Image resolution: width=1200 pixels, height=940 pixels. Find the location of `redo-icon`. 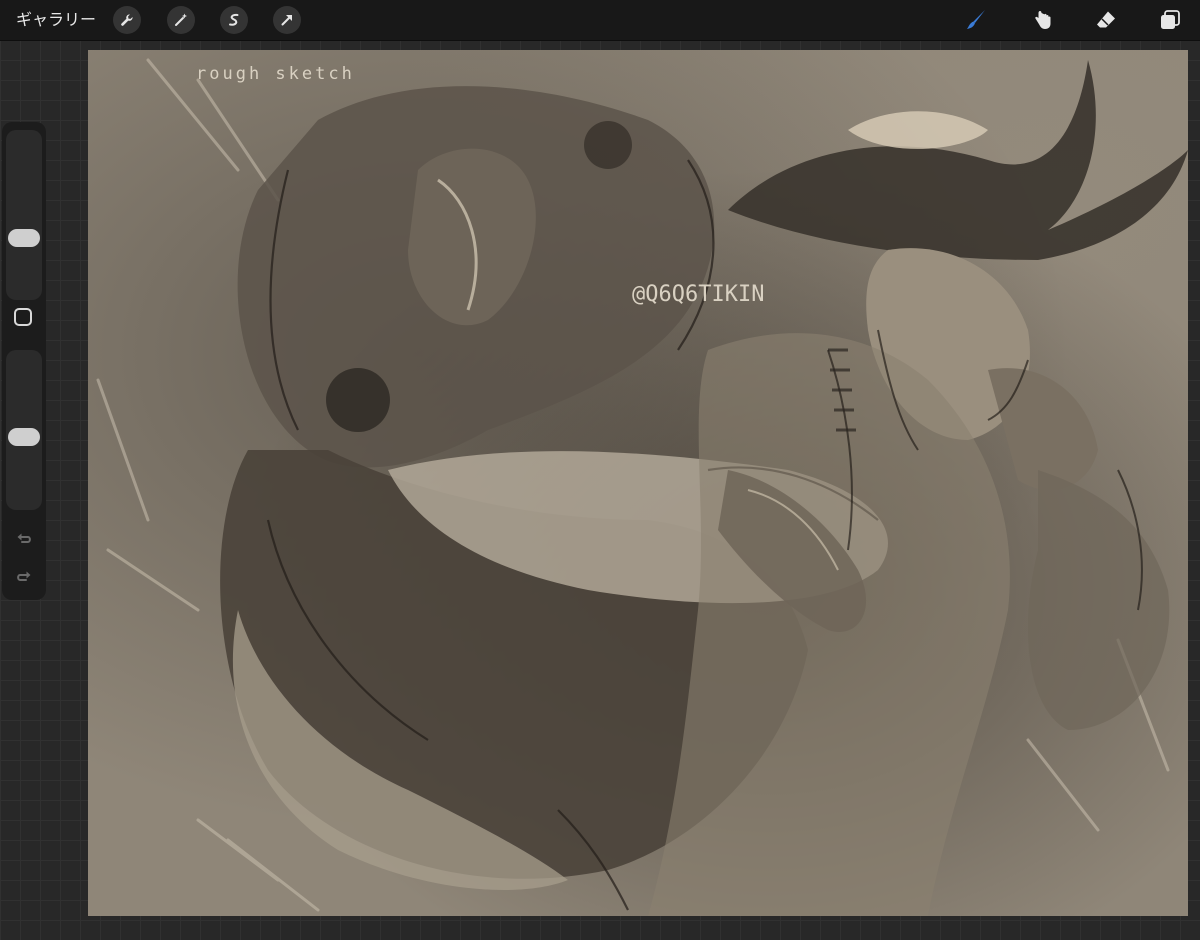

redo-icon is located at coordinates (24, 578).